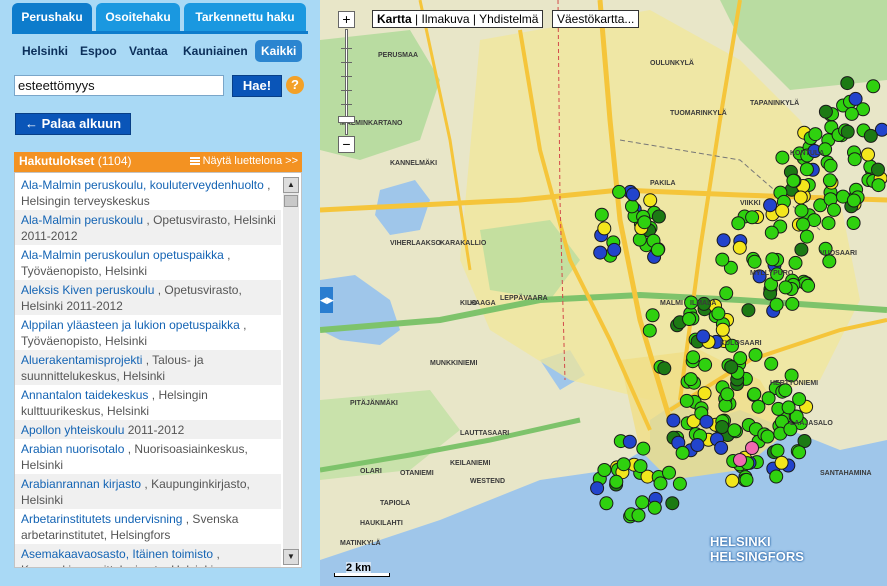  Describe the element at coordinates (82, 220) in the screenshot. I see `result-link: Ala-Malmin peruskoulu` at that location.